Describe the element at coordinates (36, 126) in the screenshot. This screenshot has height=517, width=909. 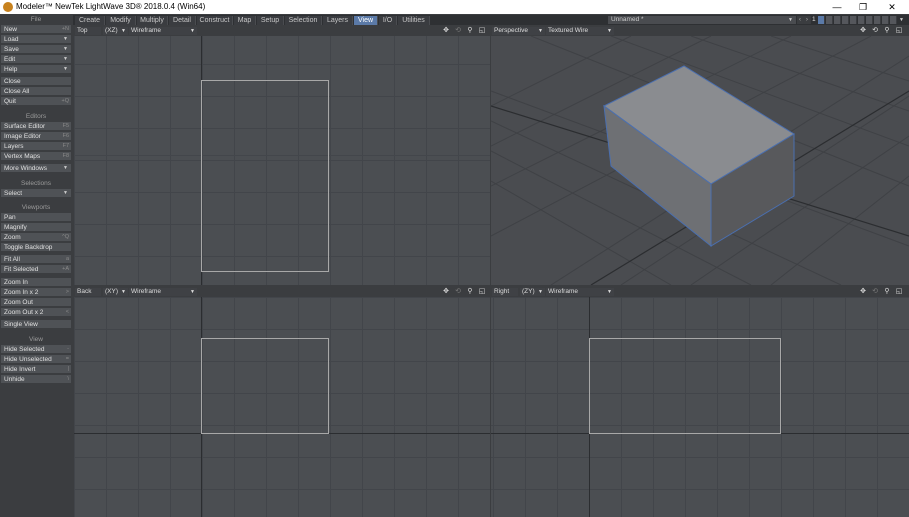
I see `surface-editor-button: Surface Editor F5` at that location.